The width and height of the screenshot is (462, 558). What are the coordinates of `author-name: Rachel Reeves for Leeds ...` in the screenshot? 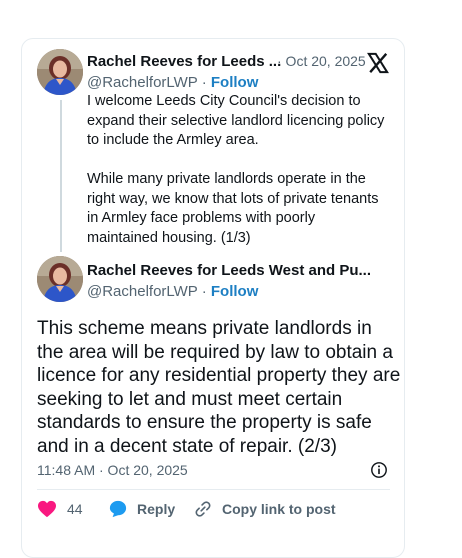 It's located at (184, 61).